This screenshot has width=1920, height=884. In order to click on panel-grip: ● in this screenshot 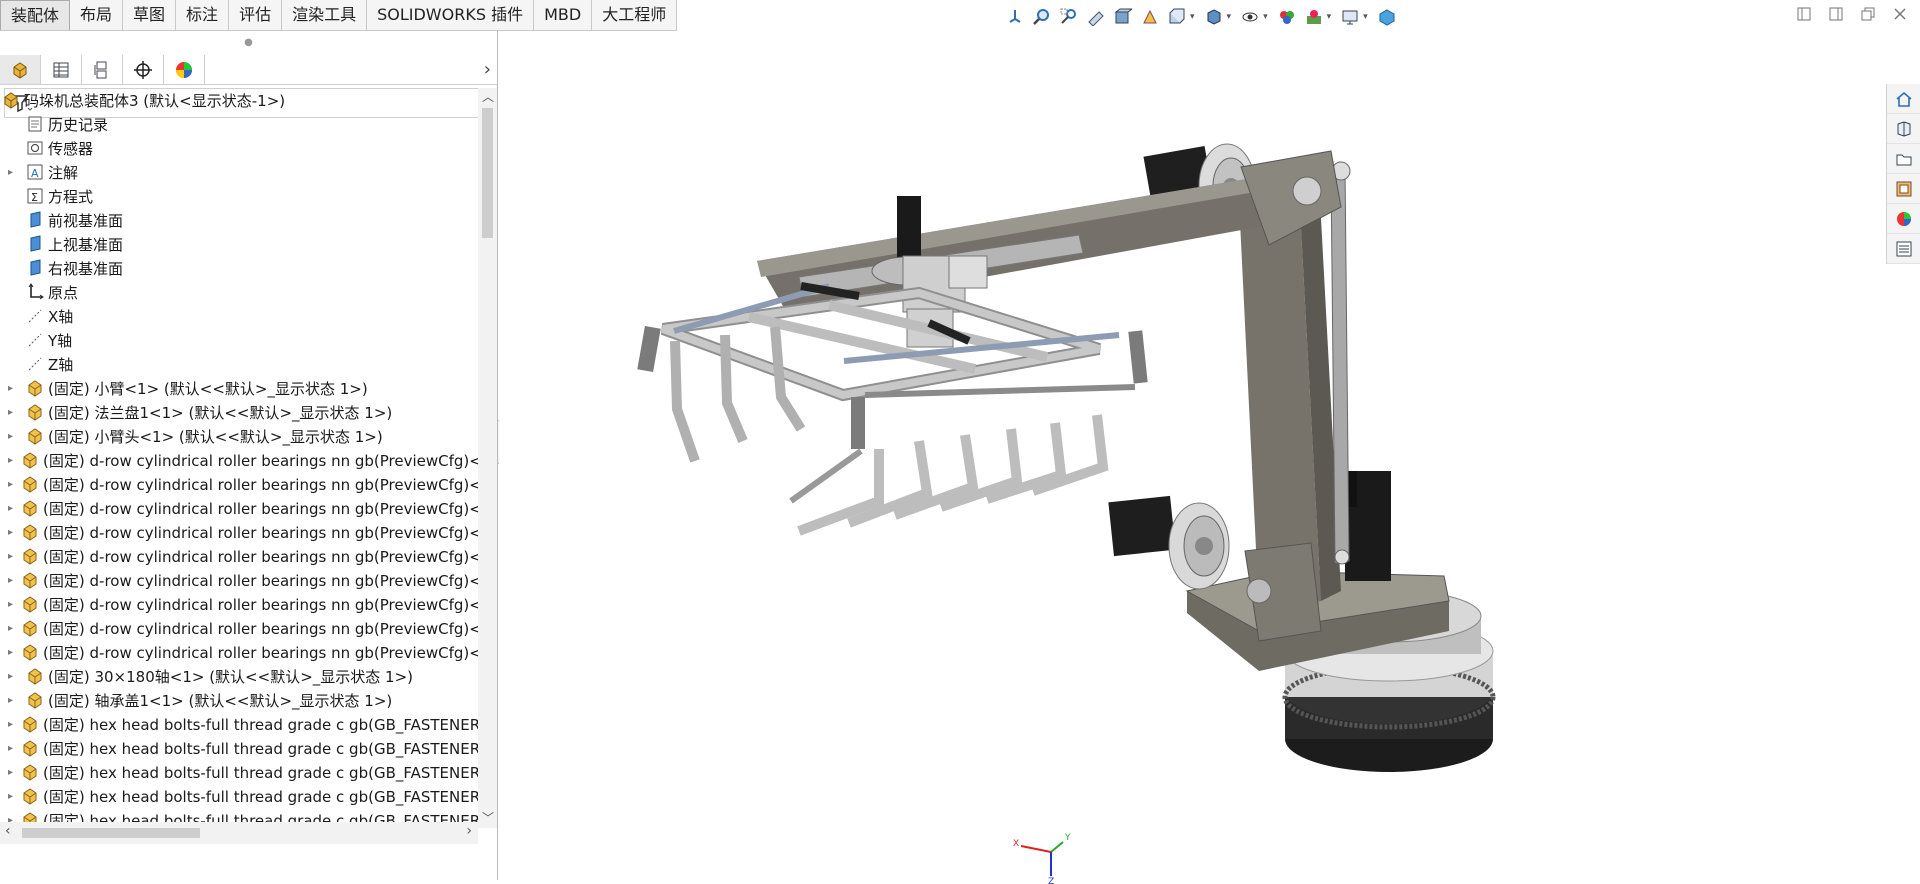, I will do `click(248, 43)`.